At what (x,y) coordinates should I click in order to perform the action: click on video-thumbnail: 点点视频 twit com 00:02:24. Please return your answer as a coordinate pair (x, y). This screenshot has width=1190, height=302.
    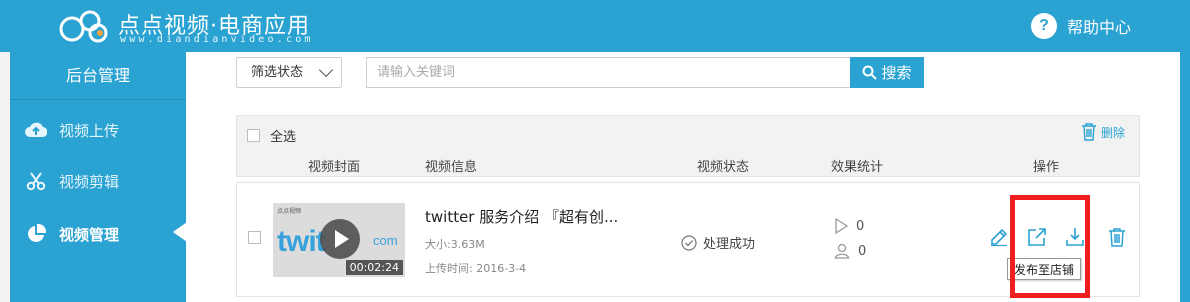
    Looking at the image, I should click on (339, 240).